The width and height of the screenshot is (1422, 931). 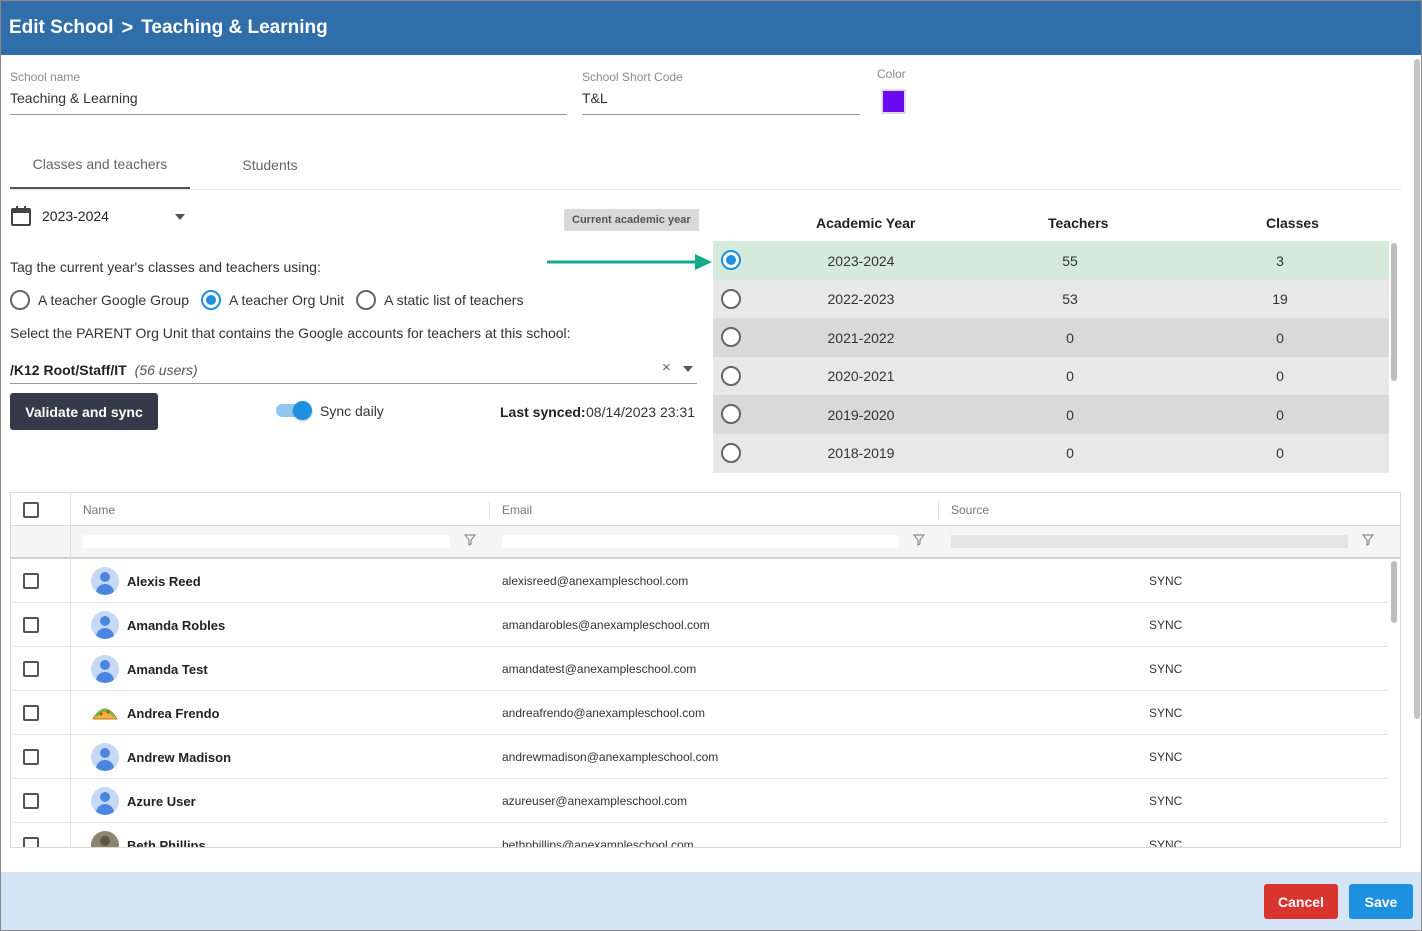 I want to click on tab-students: Students, so click(x=270, y=165).